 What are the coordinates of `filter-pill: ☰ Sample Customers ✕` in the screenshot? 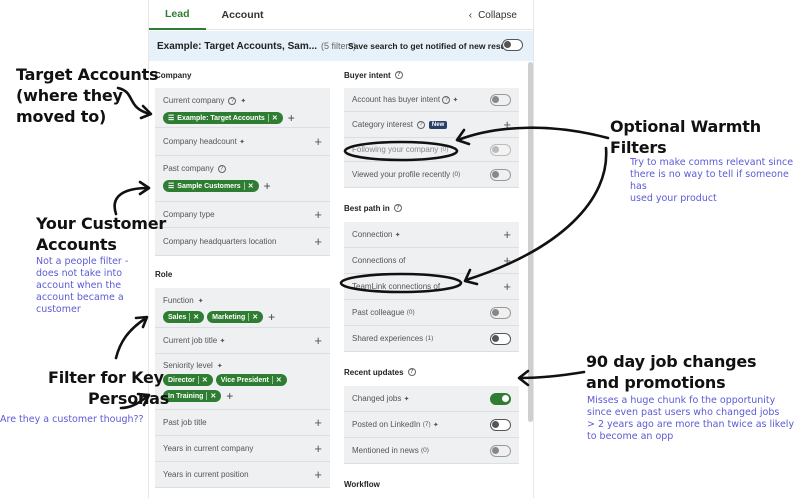 It's located at (211, 186).